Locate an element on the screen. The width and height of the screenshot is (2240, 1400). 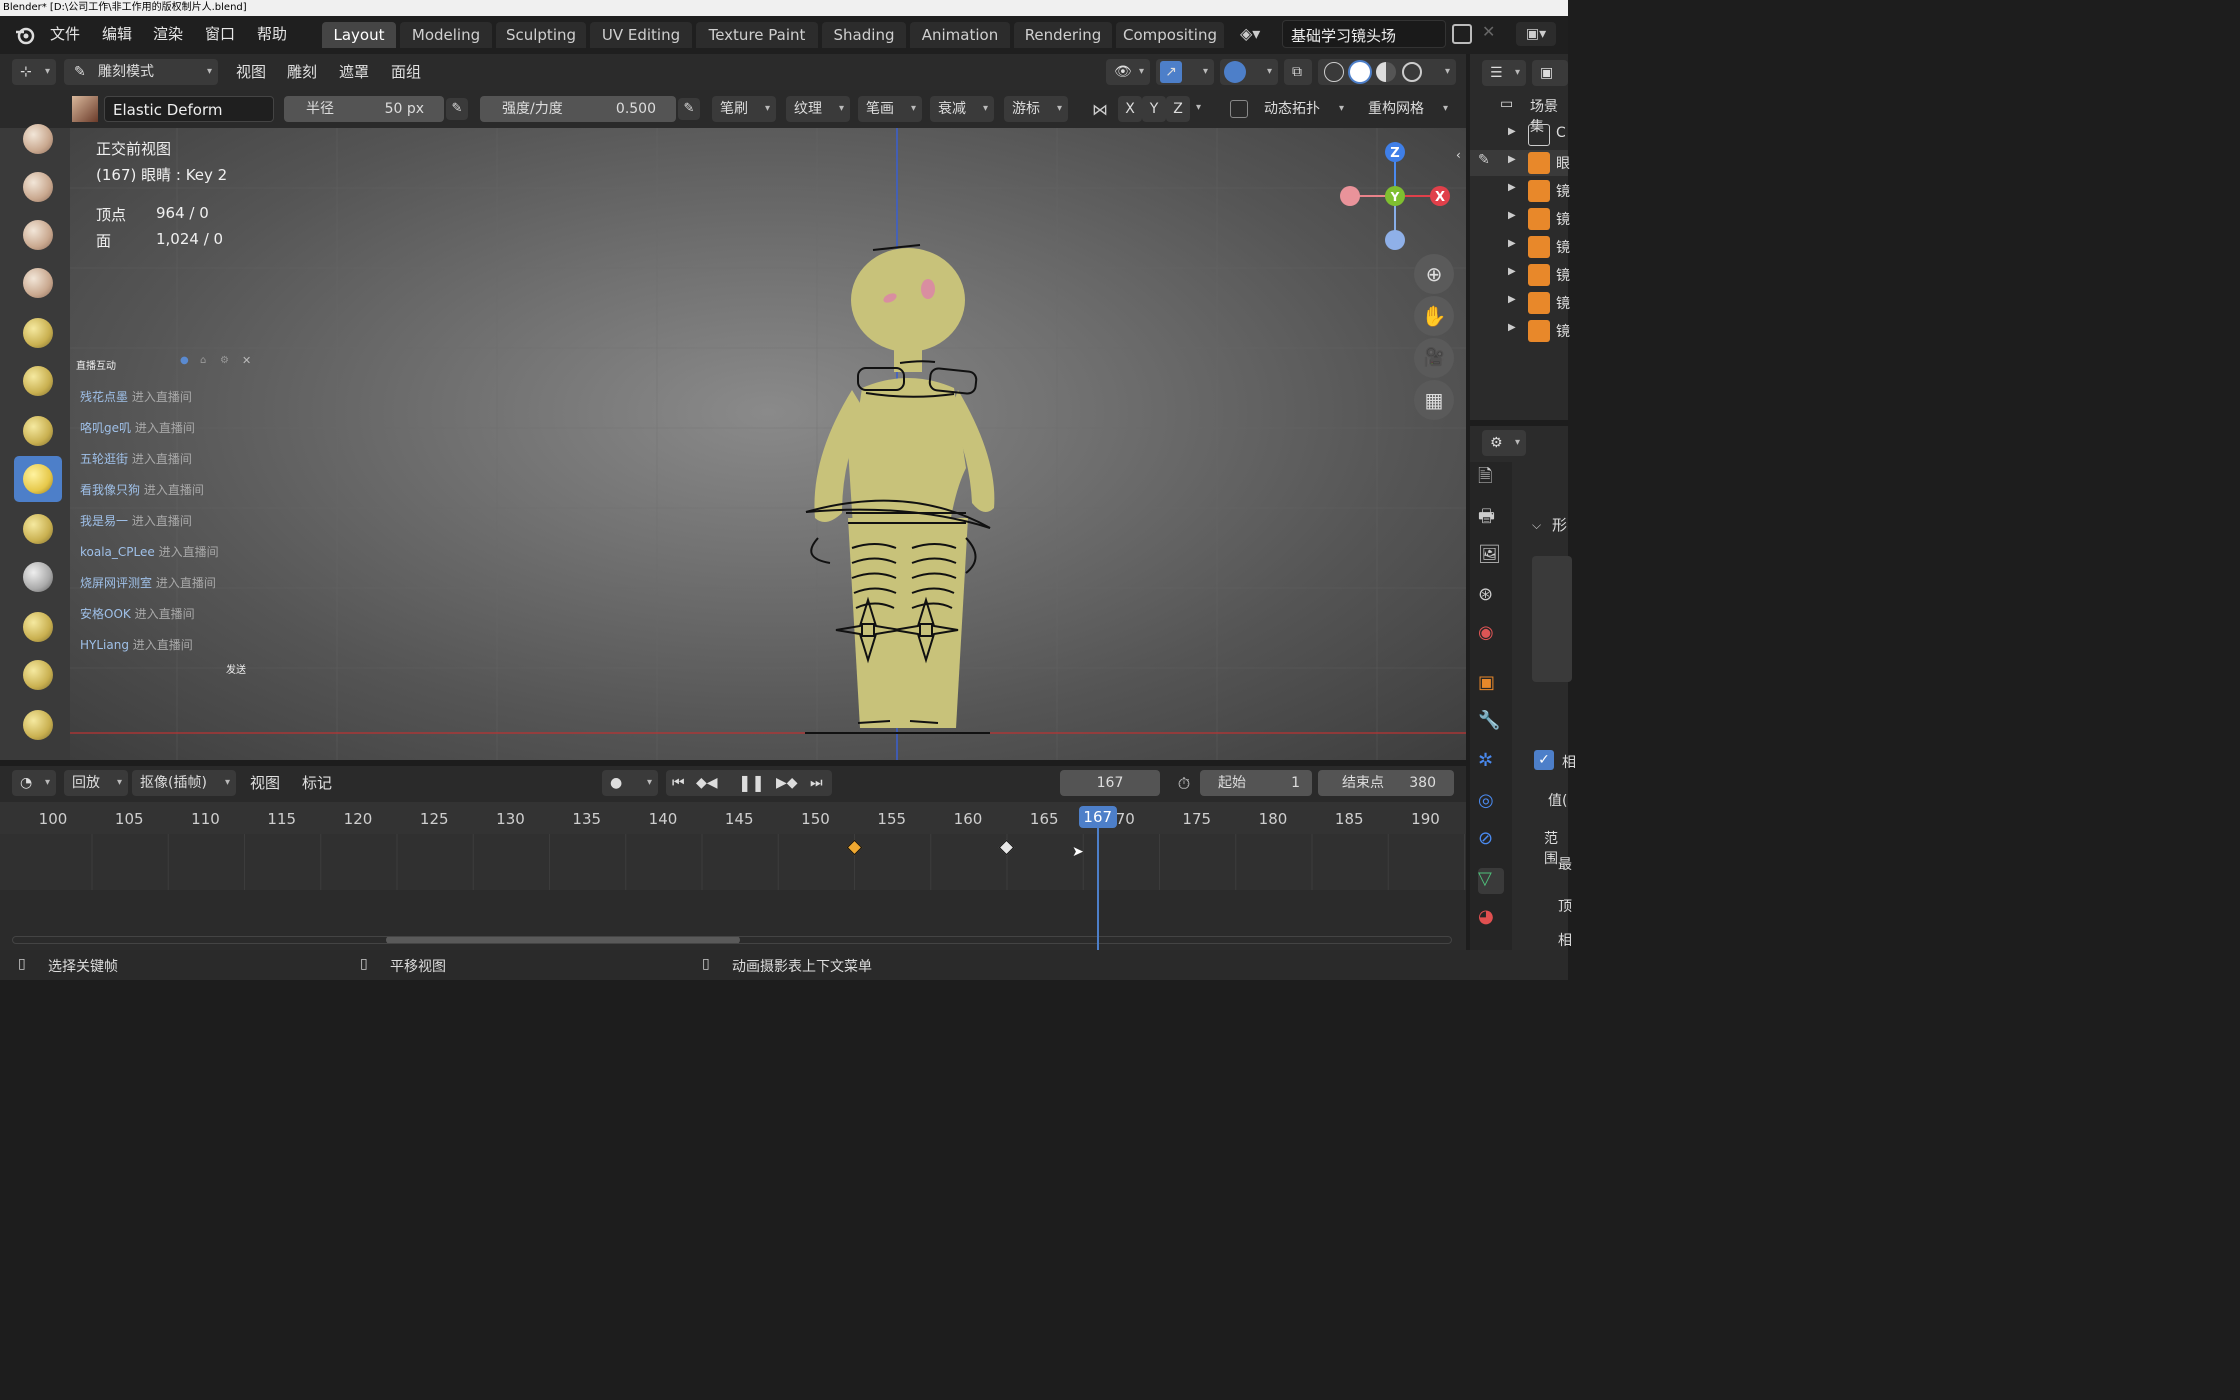
playhead-frame-indicator: 167 is located at coordinates (1097, 817).